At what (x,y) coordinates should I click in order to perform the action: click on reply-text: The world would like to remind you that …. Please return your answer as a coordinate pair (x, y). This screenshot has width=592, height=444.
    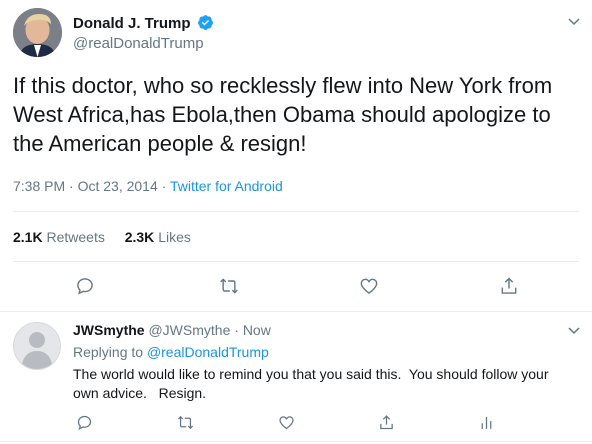
    Looking at the image, I should click on (313, 383).